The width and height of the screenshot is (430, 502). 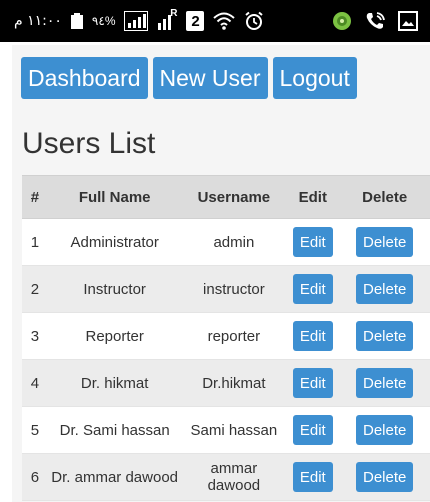 I want to click on page-title: Users List, so click(x=89, y=143).